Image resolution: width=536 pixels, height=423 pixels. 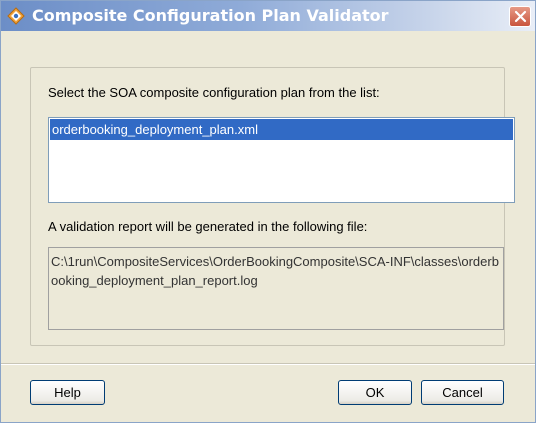 I want to click on close-button, so click(x=520, y=16).